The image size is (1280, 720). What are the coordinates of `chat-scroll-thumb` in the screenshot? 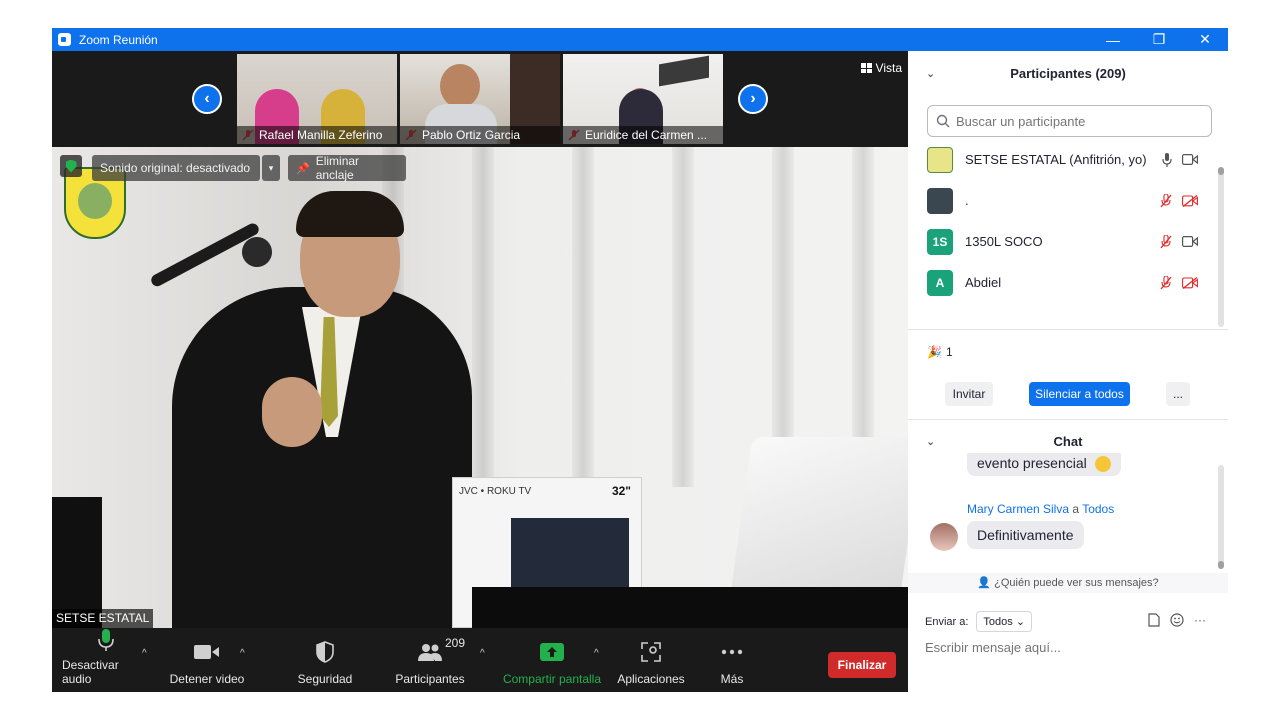 It's located at (1221, 565).